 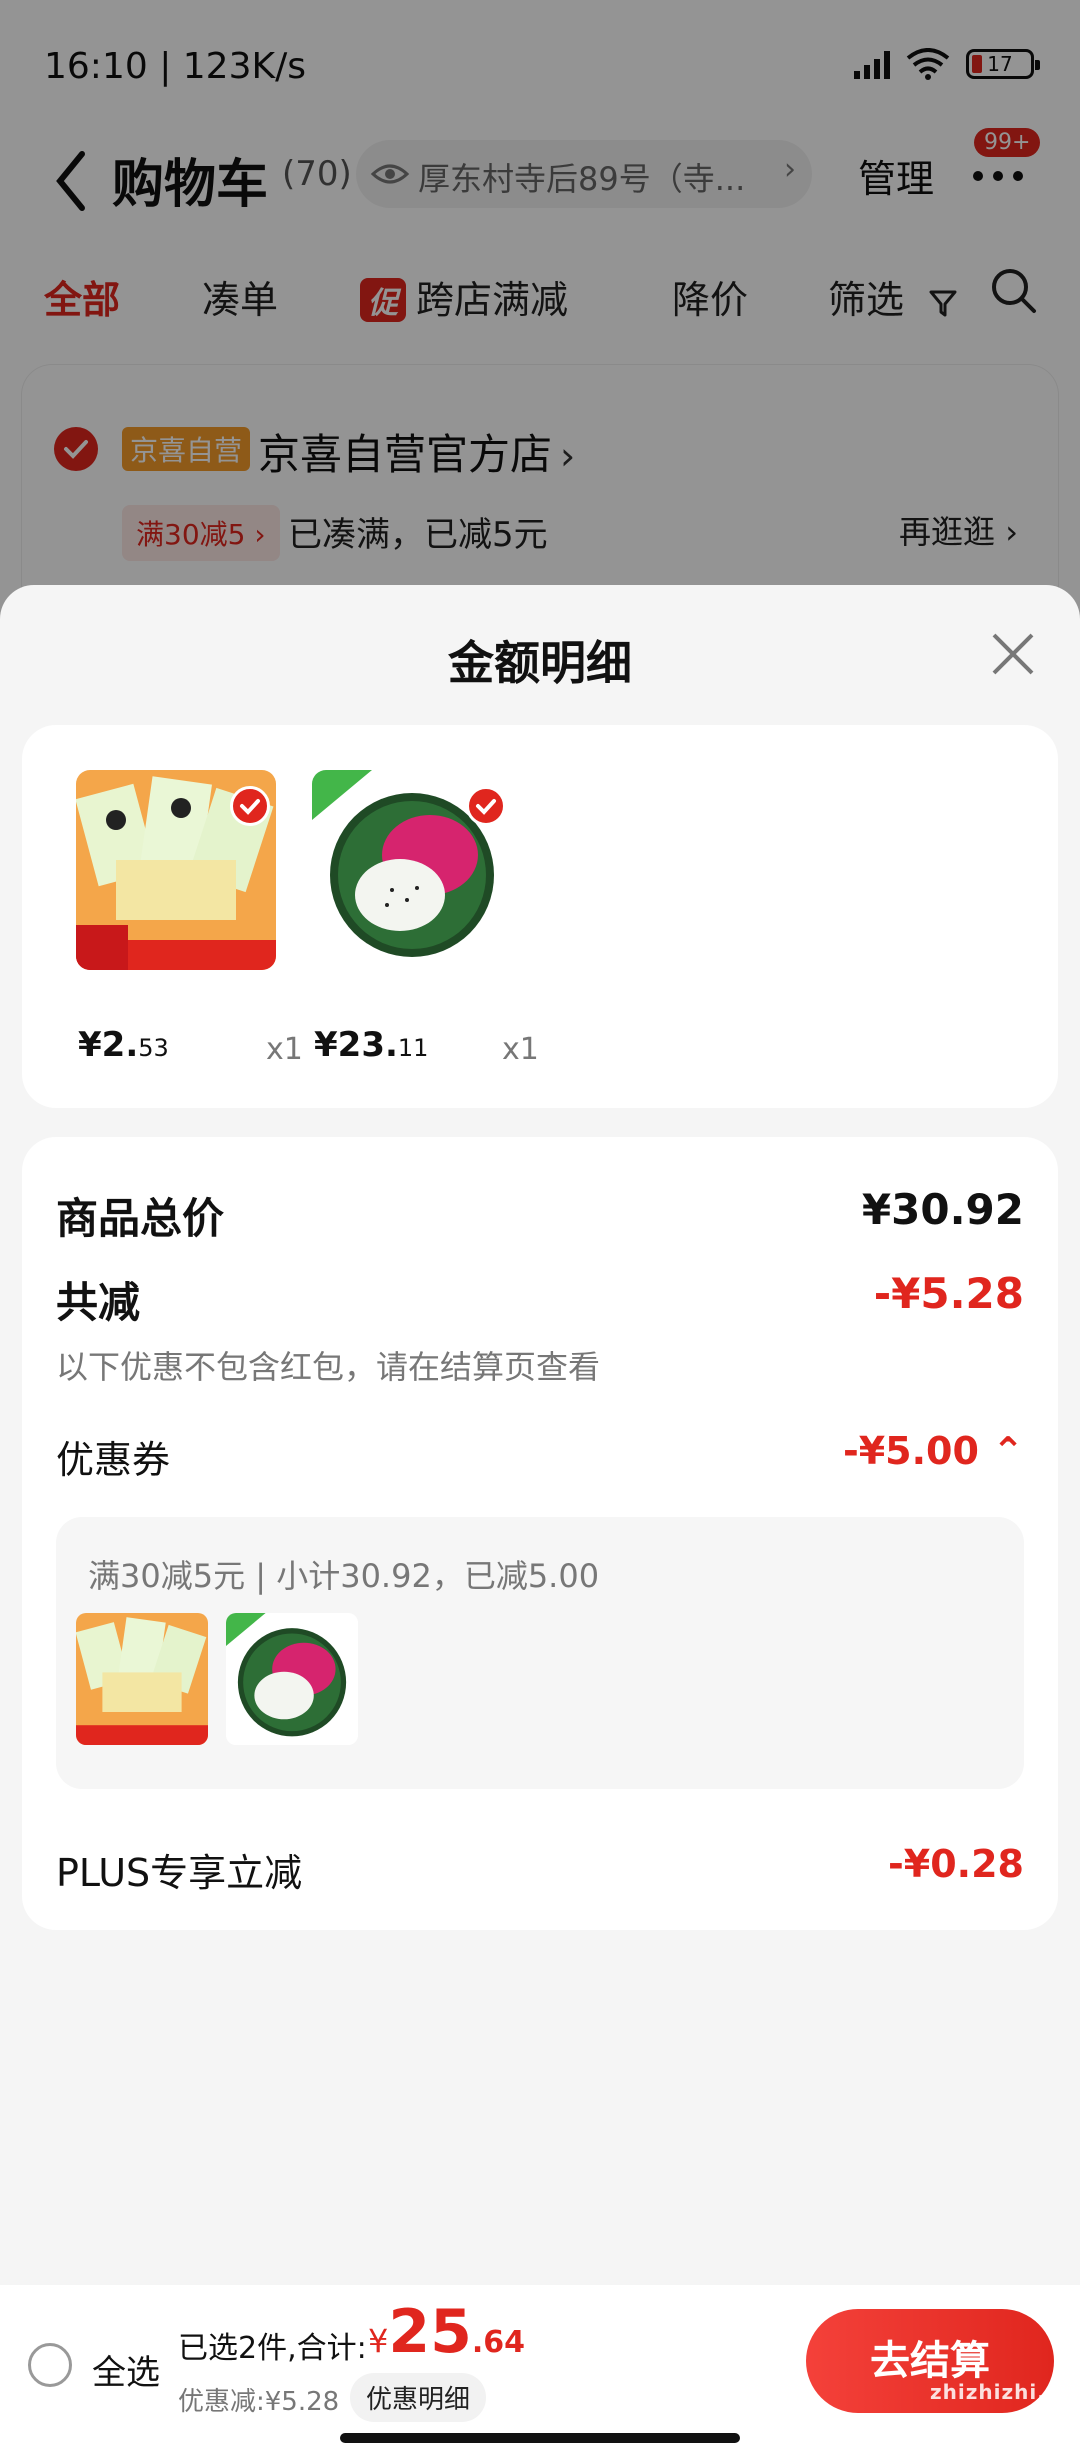 What do you see at coordinates (540, 663) in the screenshot?
I see `sheet-title: 金额明细` at bounding box center [540, 663].